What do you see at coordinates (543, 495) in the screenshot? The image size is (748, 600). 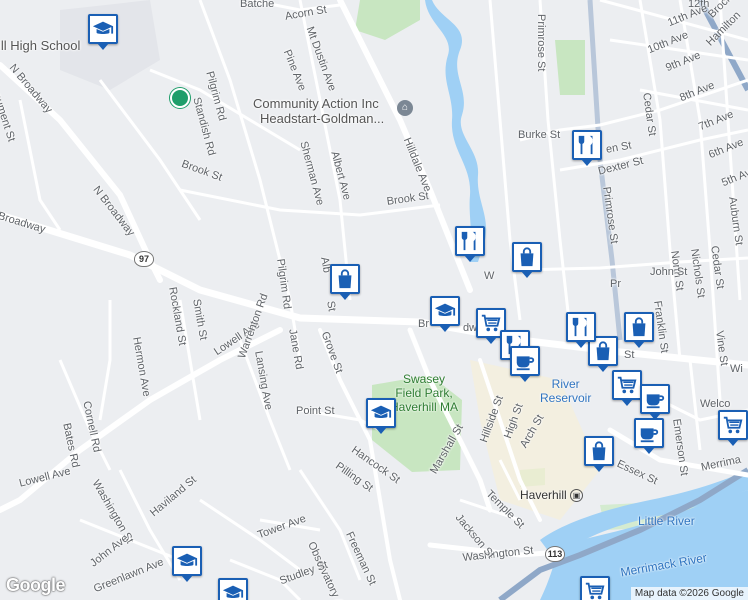 I see `city-label-text: Haverhill` at bounding box center [543, 495].